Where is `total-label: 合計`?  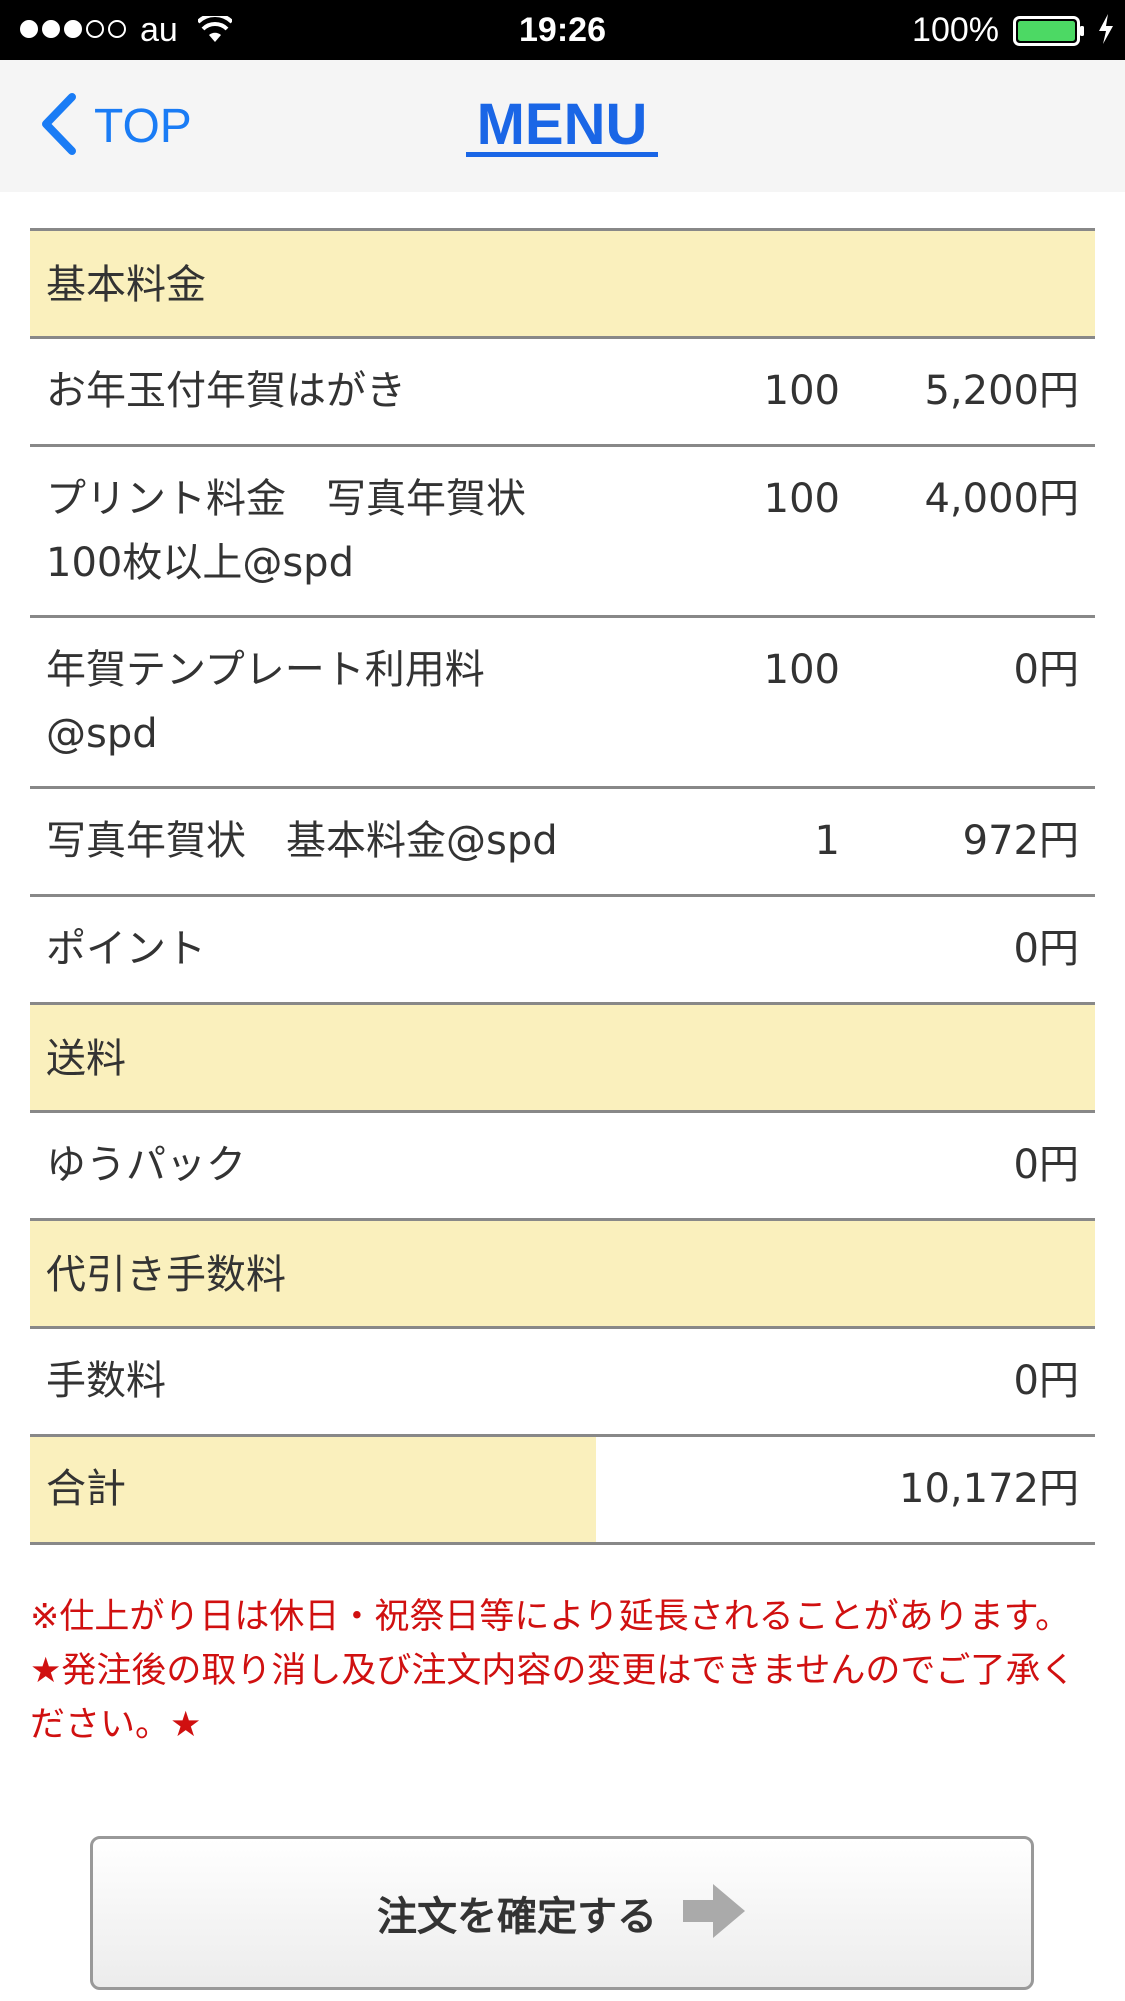 total-label: 合計 is located at coordinates (86, 1489).